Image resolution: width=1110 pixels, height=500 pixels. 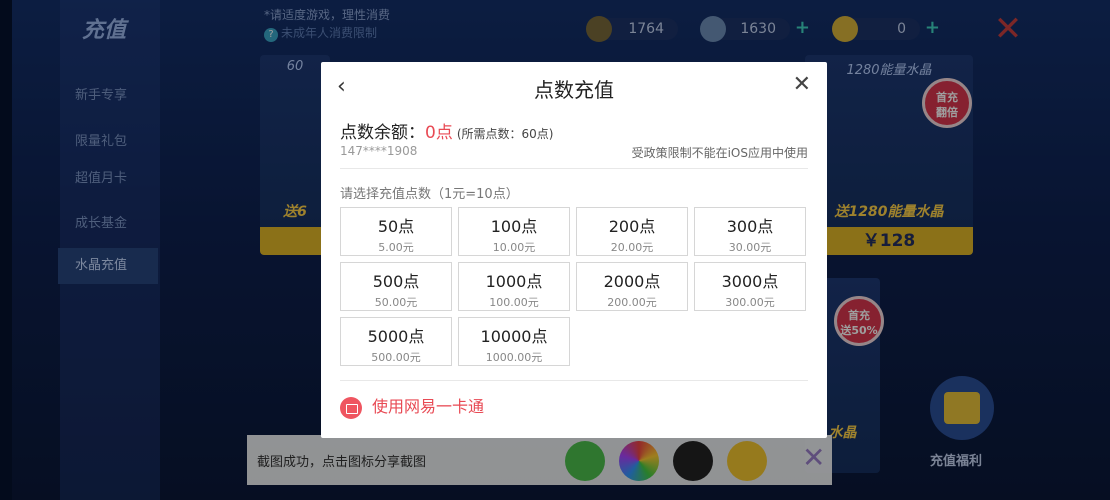 I want to click on points-option: 300点 30.00元, so click(x=750, y=231).